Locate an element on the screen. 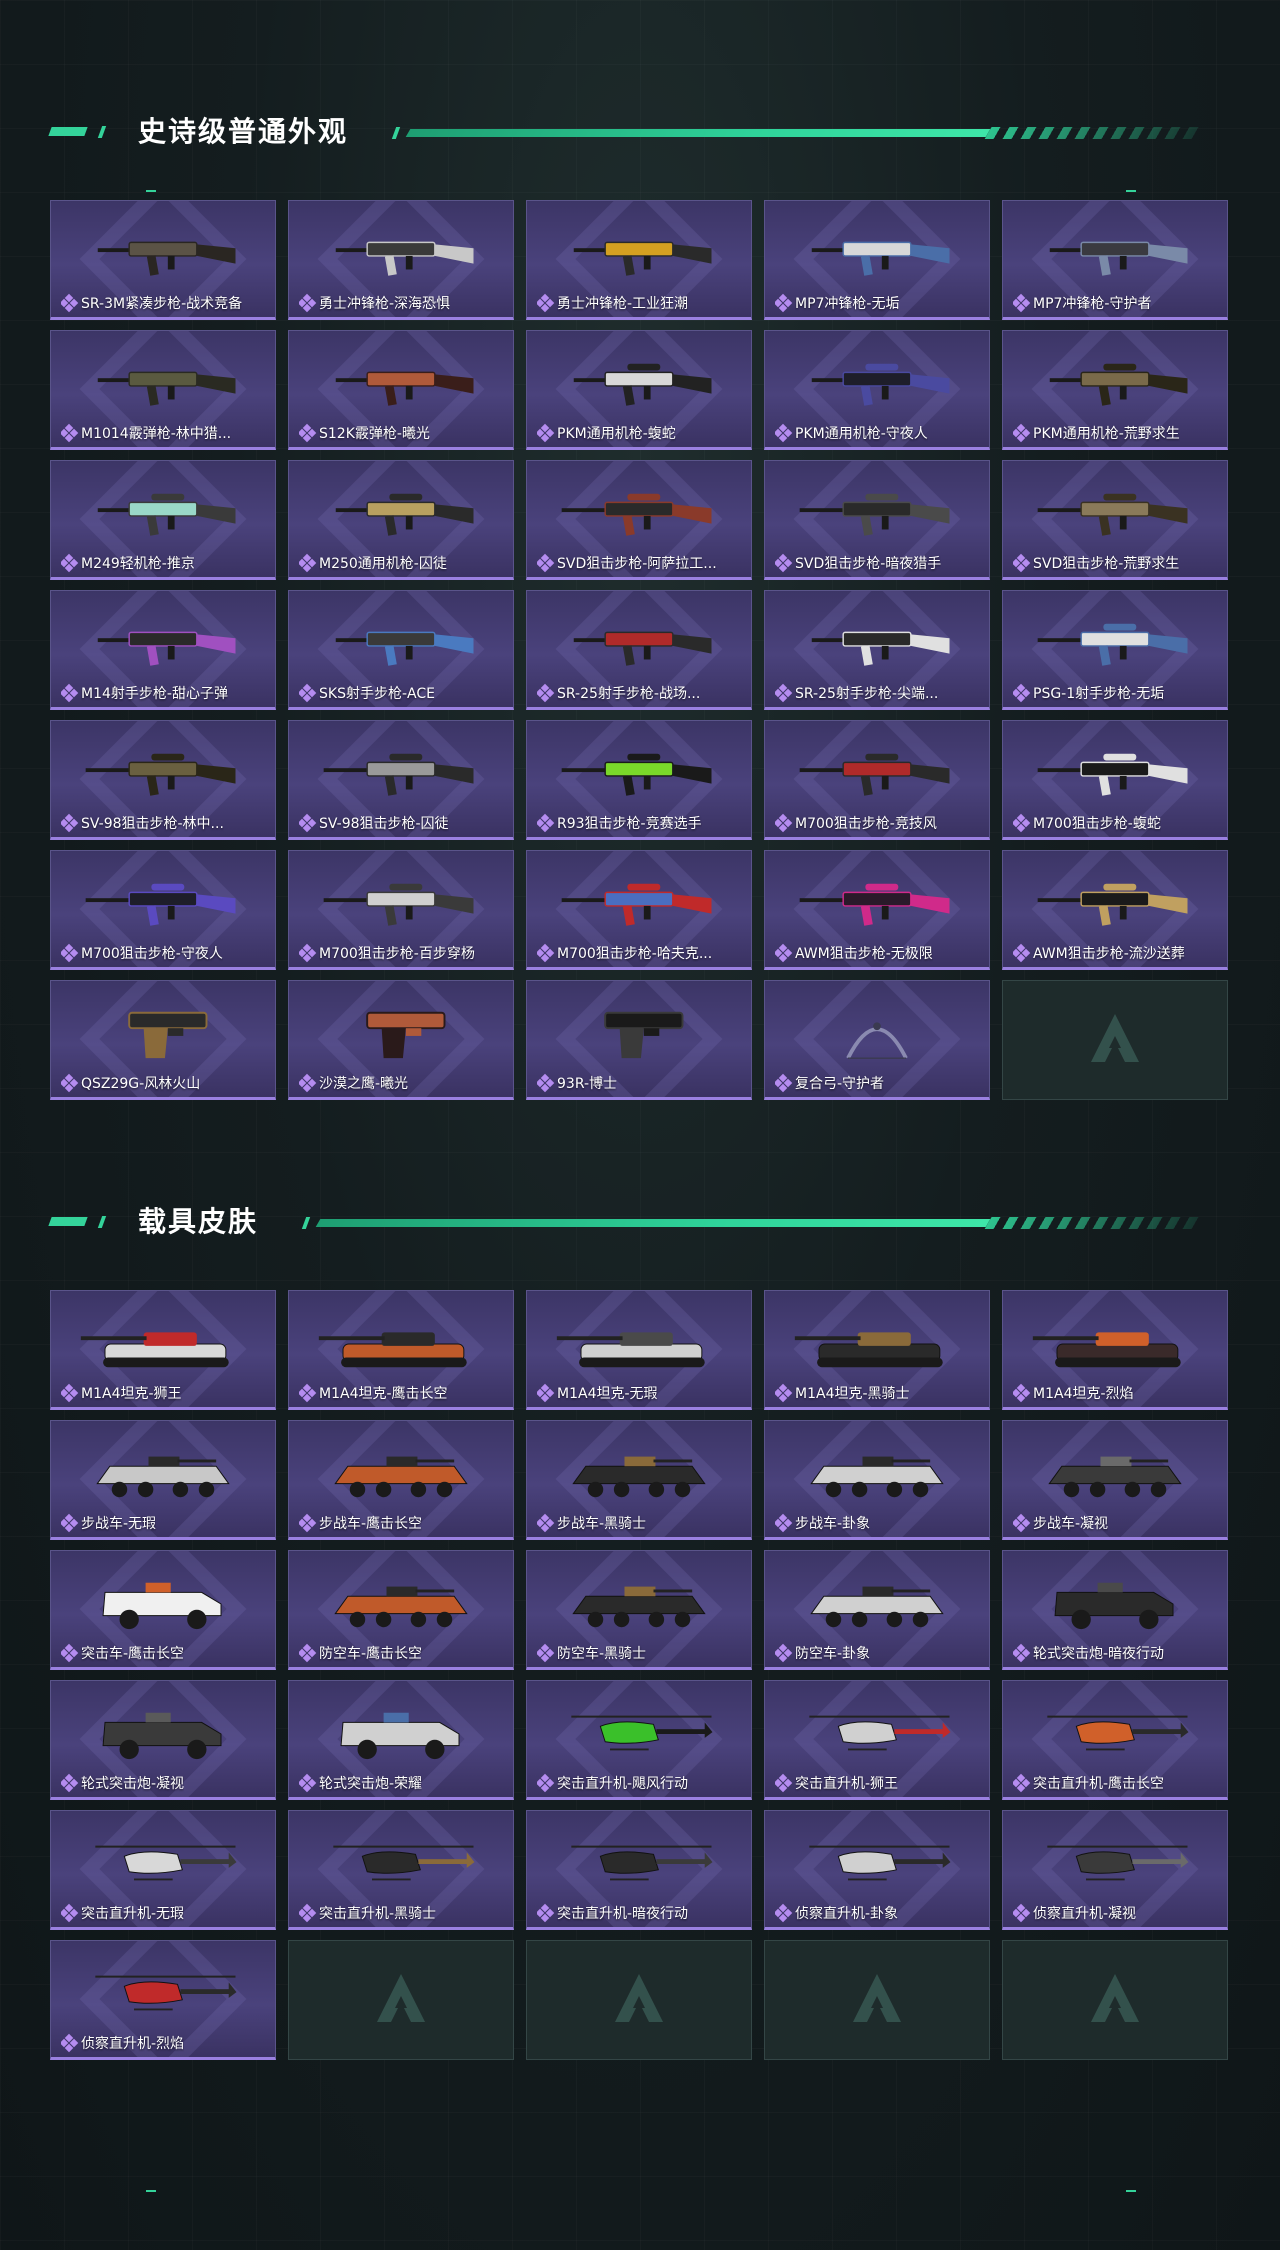  skin-card: M14射手步枪-甜心子弹 is located at coordinates (163, 650).